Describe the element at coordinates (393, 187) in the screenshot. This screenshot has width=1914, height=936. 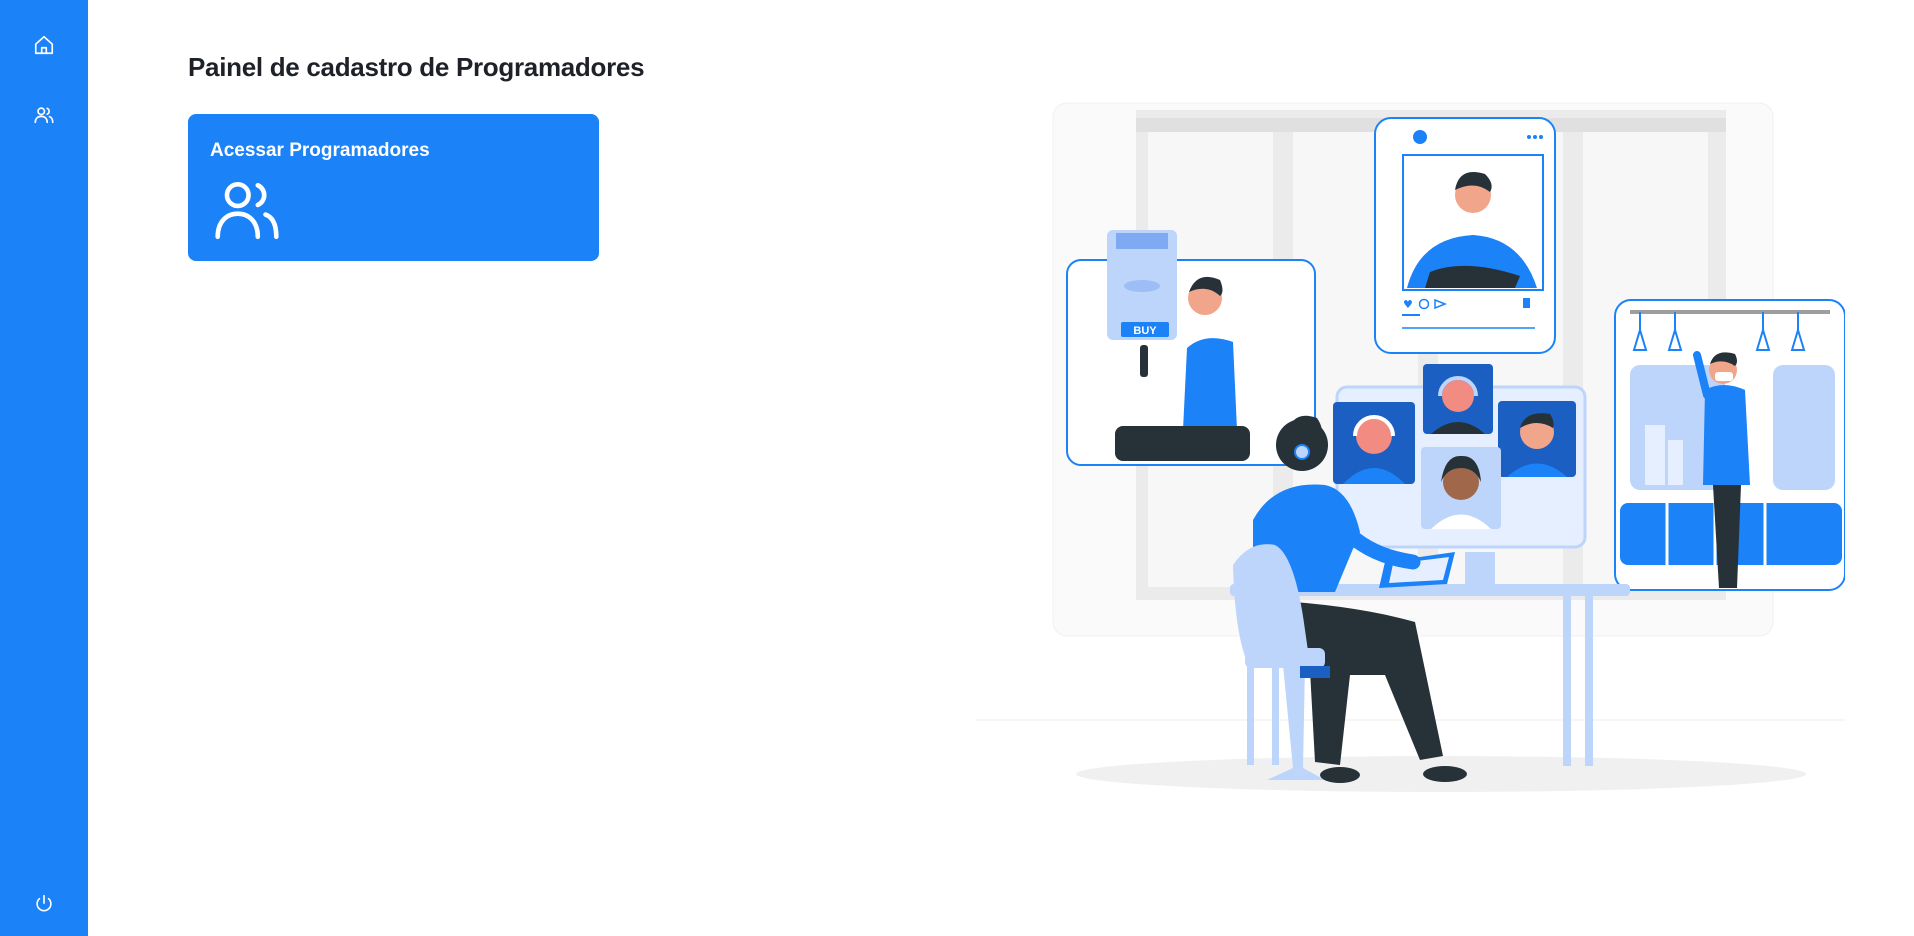
I see `access-programmers-card: Acessar Programadores` at that location.